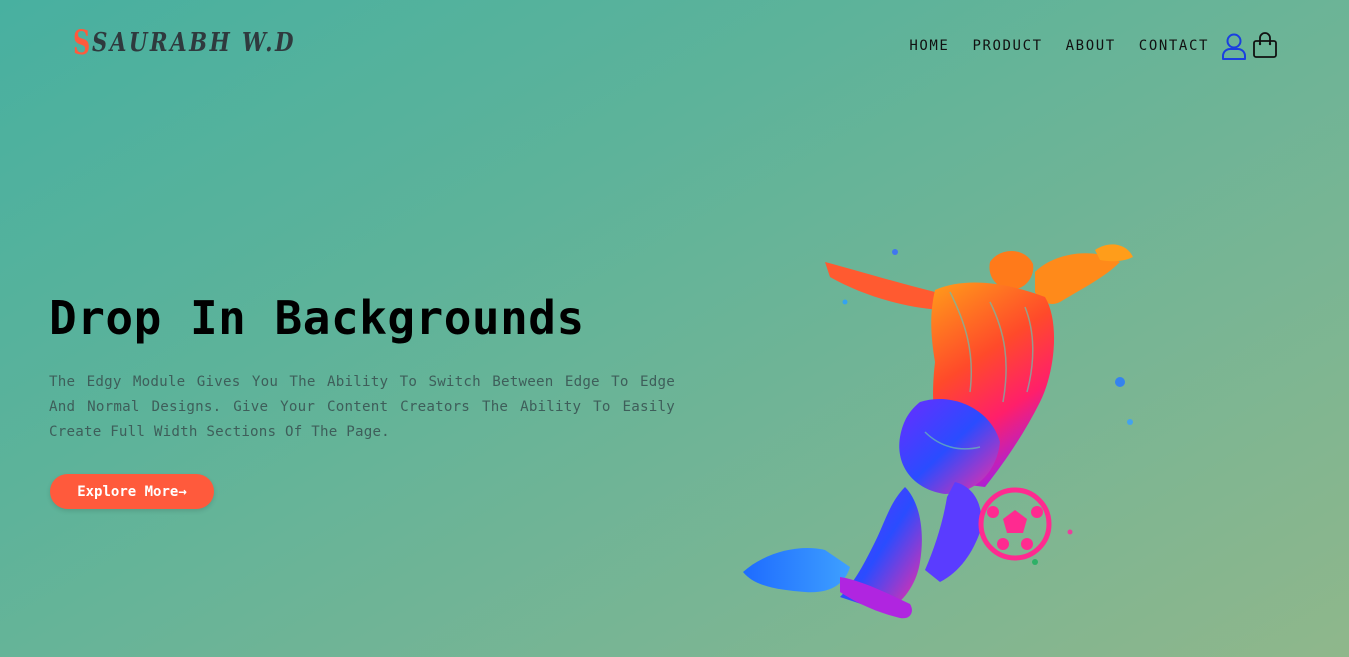 This screenshot has width=1349, height=657. I want to click on site-header: S SAURABH W.D HOME PRODUCT ABOUT CONTACT, so click(674, 45).